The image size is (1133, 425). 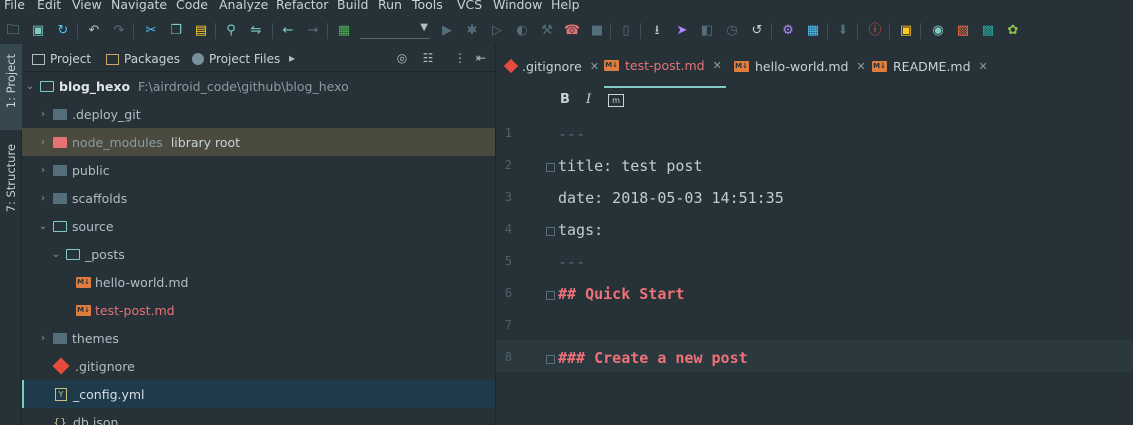 What do you see at coordinates (988, 30) in the screenshot?
I see `layout-inspector-icon: ▩` at bounding box center [988, 30].